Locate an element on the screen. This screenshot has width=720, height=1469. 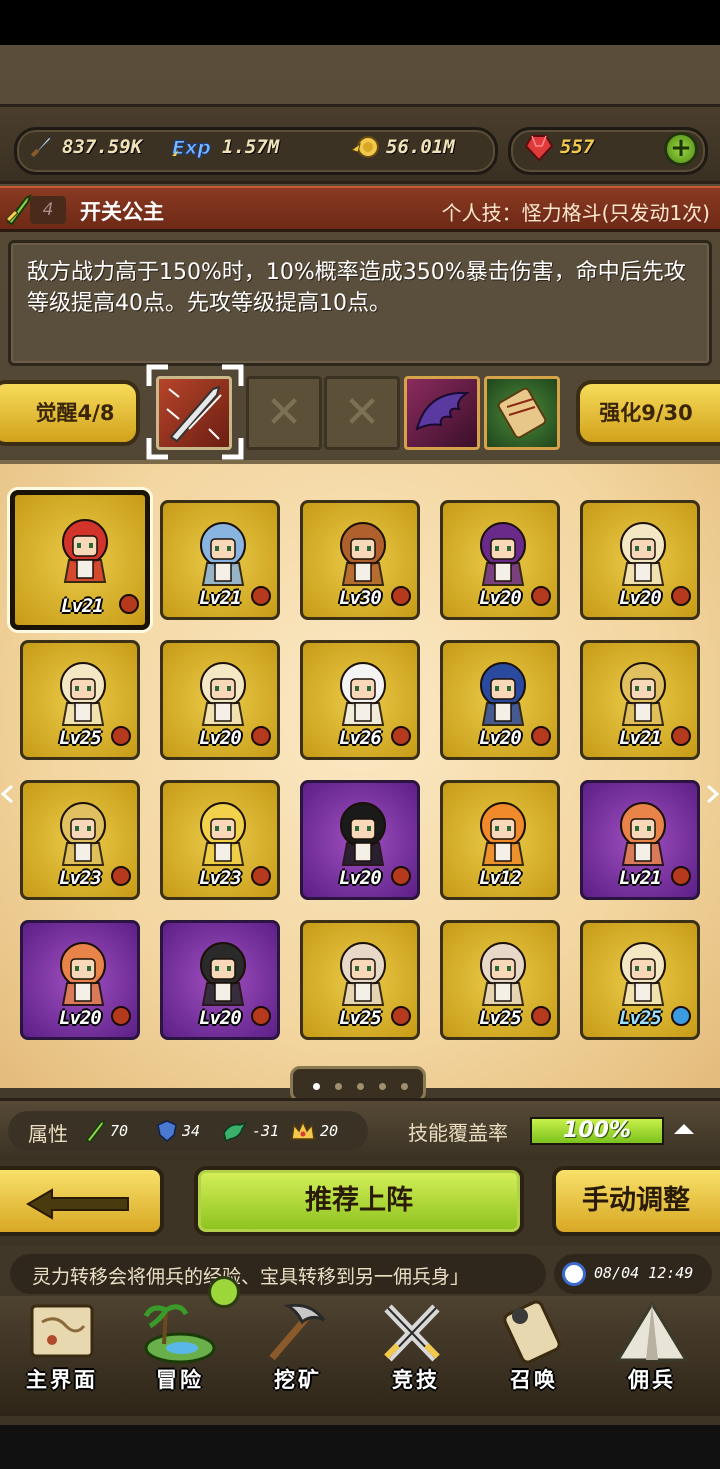
dragon-icon is located at coordinates (235, 1132).